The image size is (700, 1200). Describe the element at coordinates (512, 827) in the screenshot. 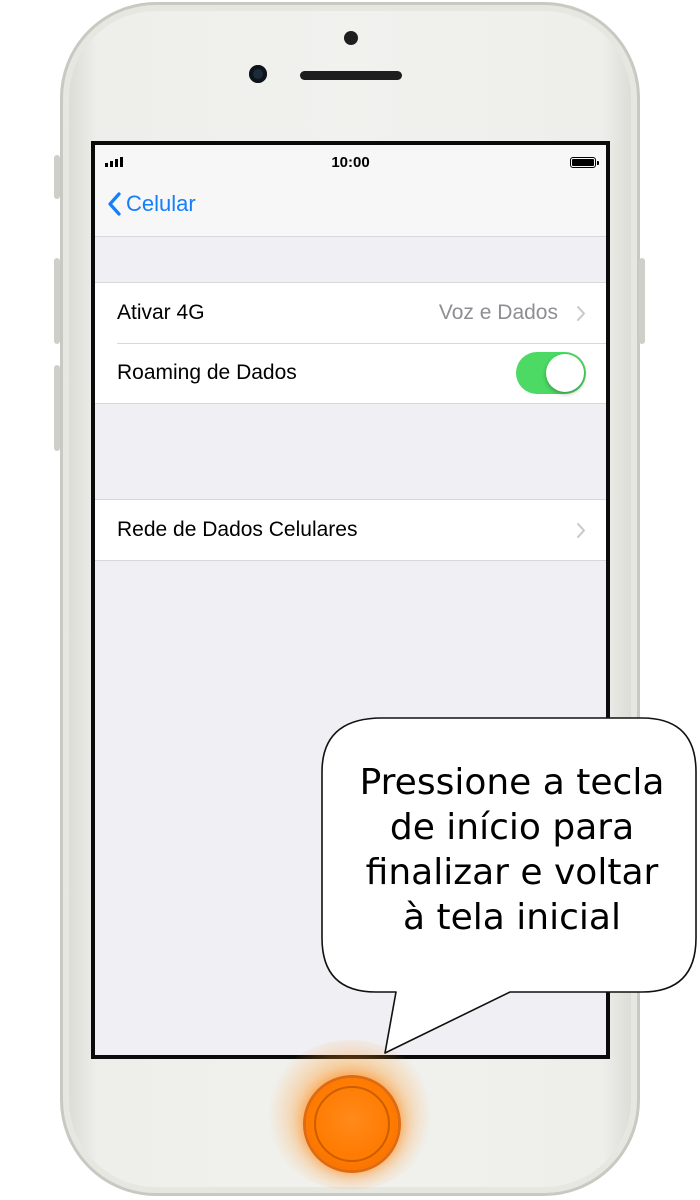

I see `callout-line: de início para` at that location.